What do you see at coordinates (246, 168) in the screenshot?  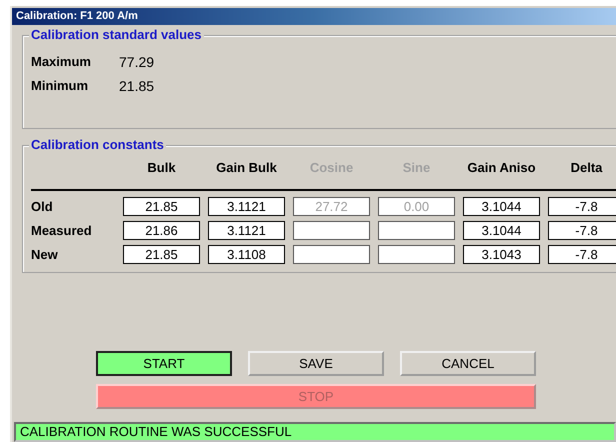 I see `column-header: Gain Bulk` at bounding box center [246, 168].